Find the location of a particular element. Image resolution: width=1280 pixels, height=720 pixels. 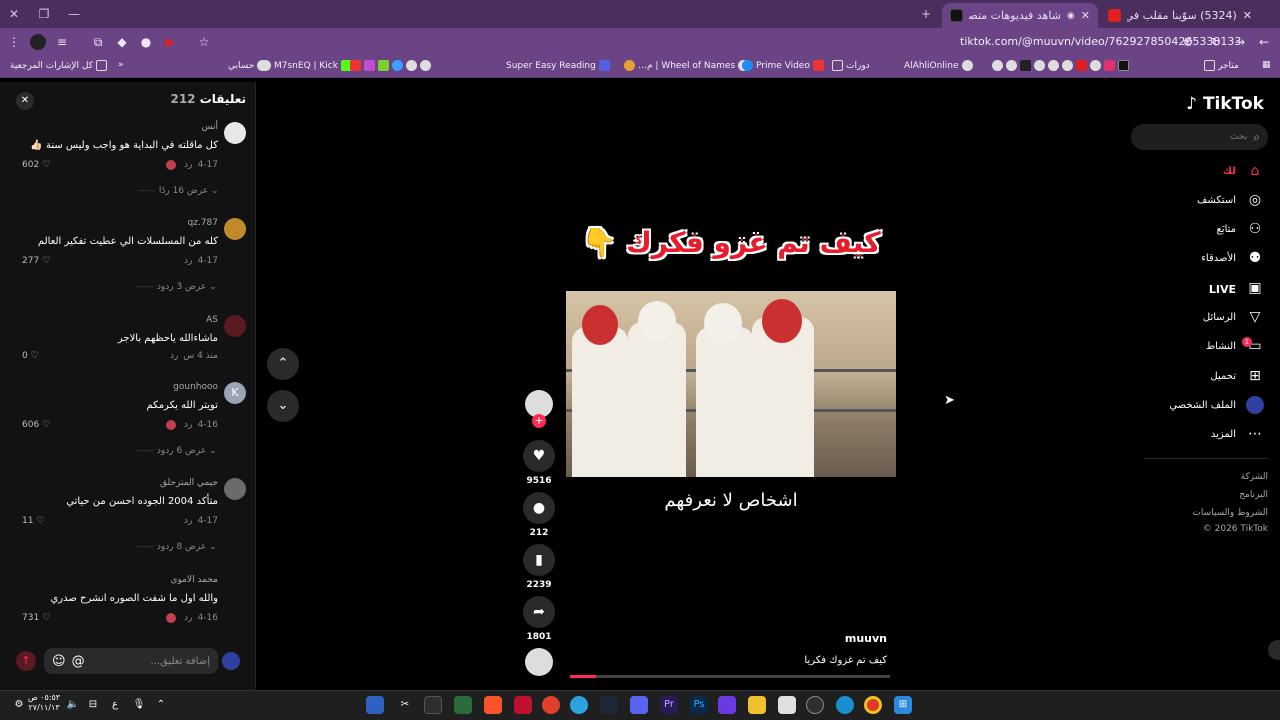

footer-program: البرنامج is located at coordinates (1253, 495).